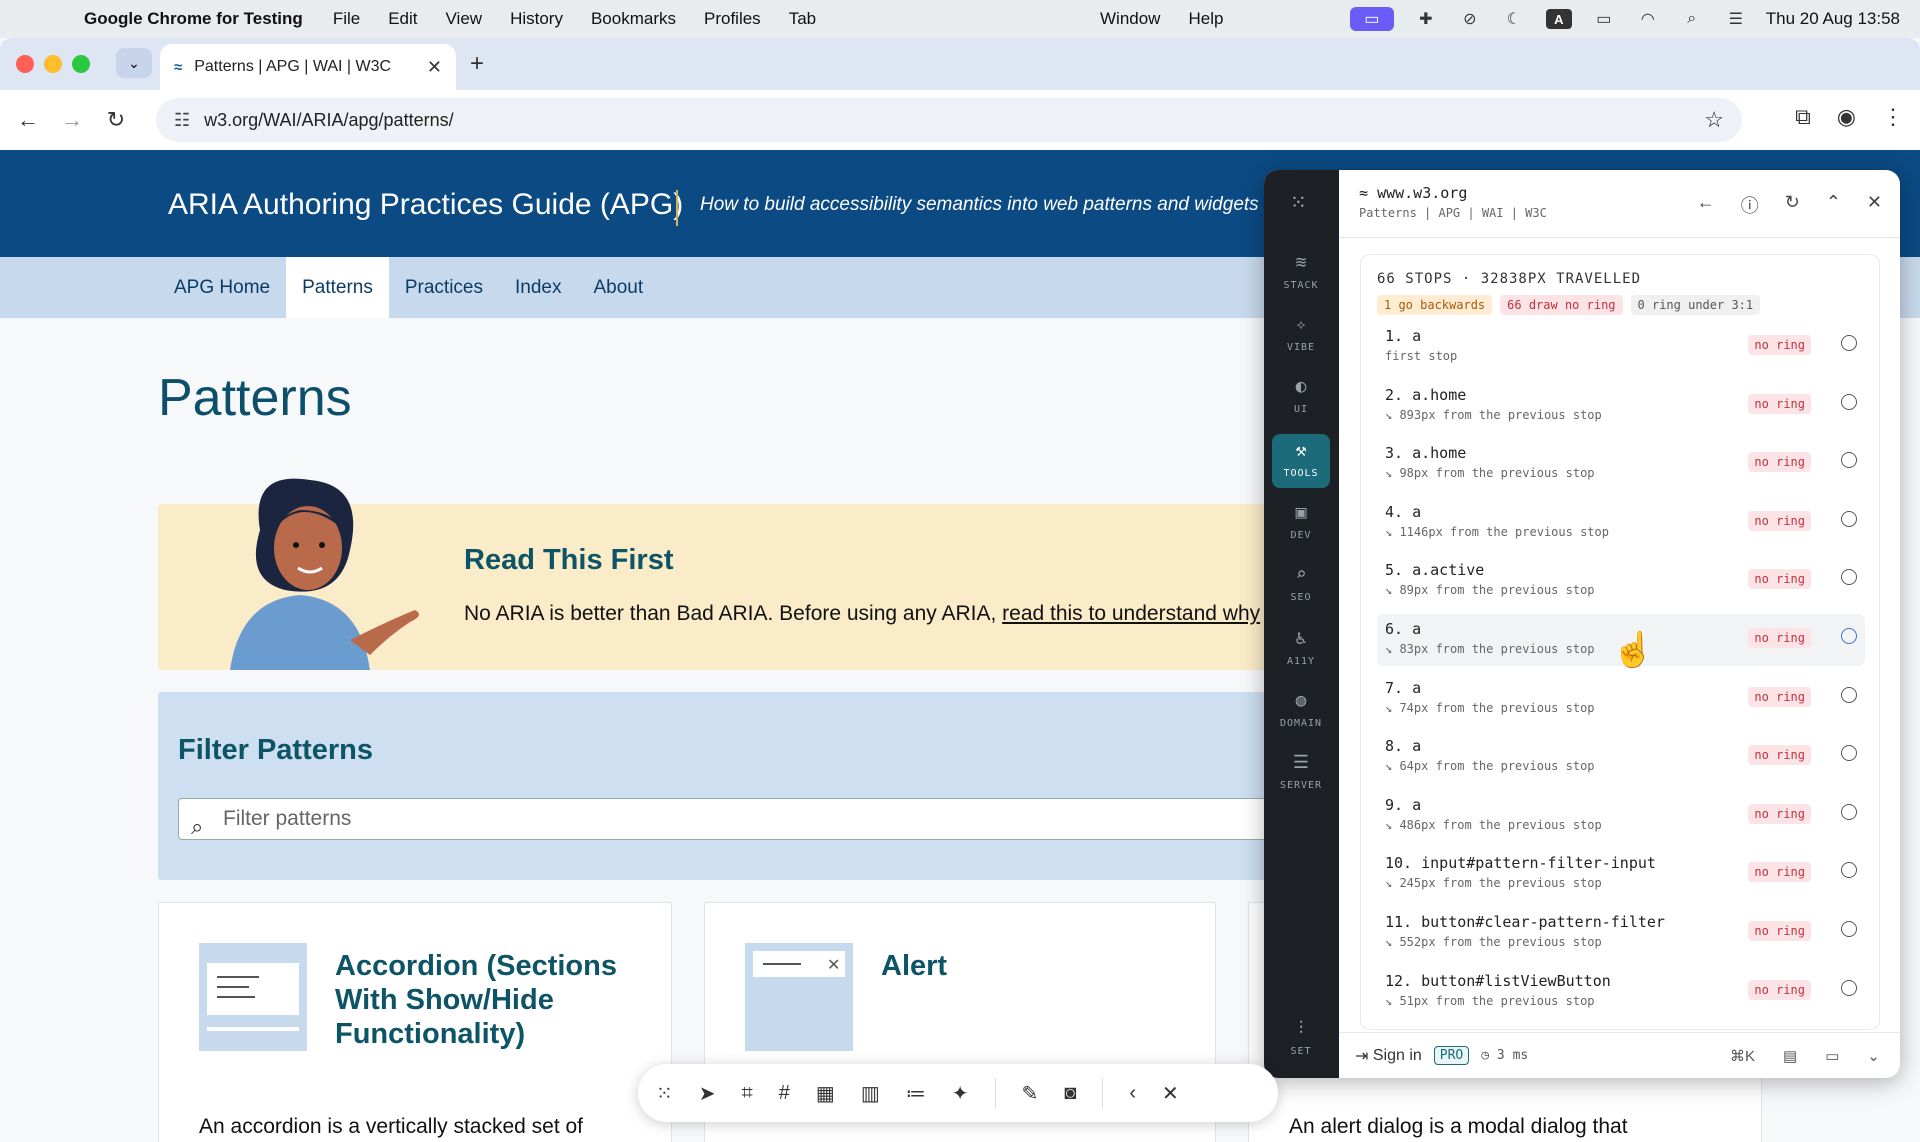 The image size is (1920, 1142). What do you see at coordinates (222, 287) in the screenshot?
I see `nav-apg-home: APG Home` at bounding box center [222, 287].